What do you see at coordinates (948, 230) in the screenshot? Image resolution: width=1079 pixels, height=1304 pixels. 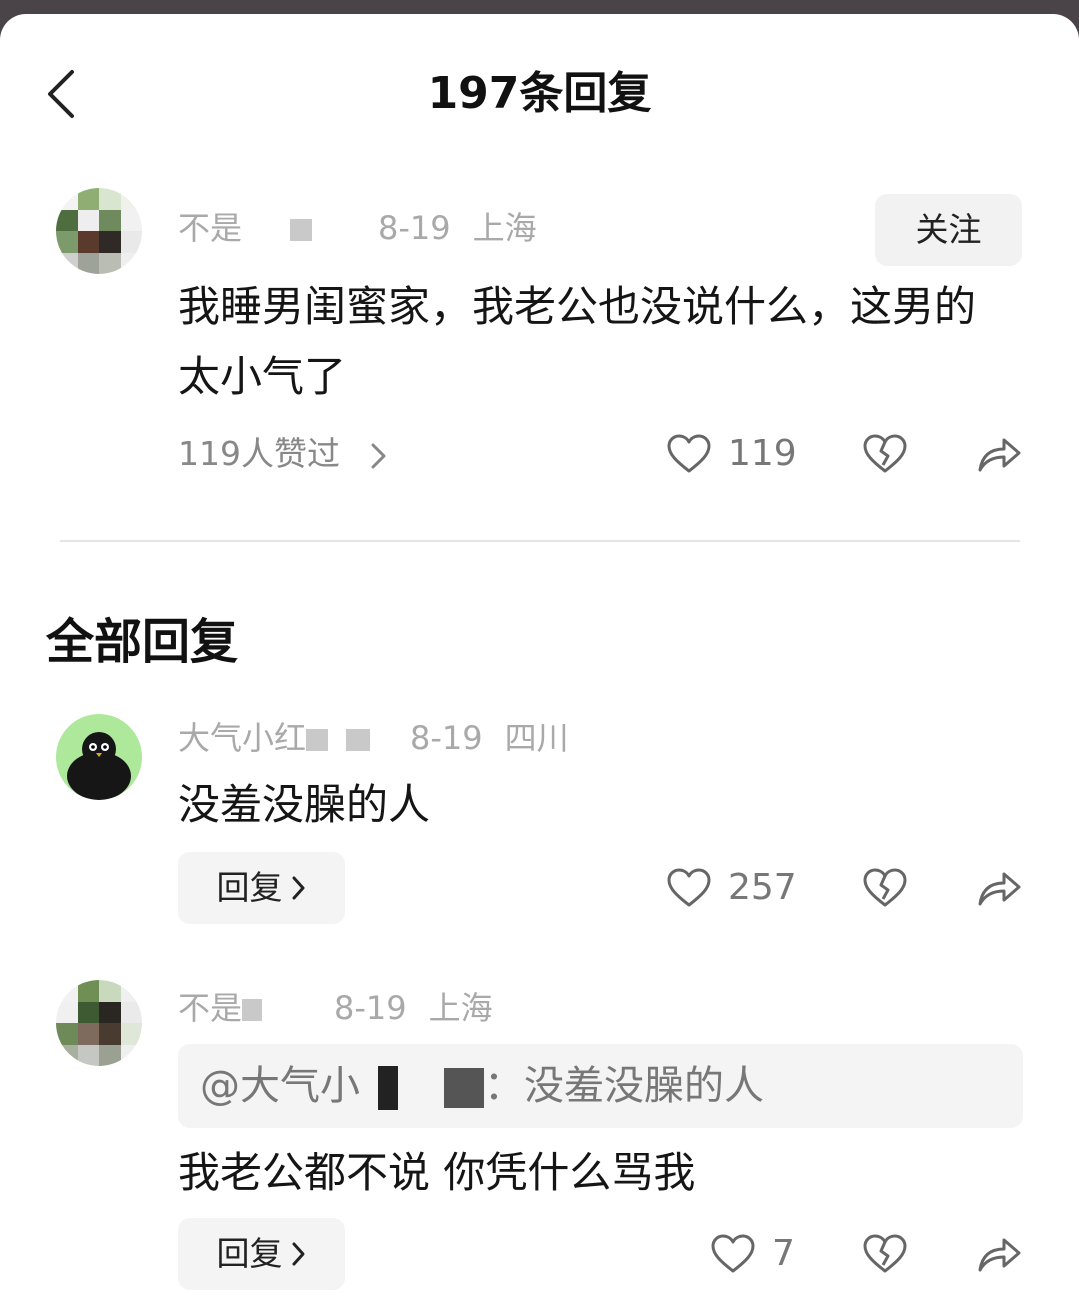 I see `follow-button: 关注` at bounding box center [948, 230].